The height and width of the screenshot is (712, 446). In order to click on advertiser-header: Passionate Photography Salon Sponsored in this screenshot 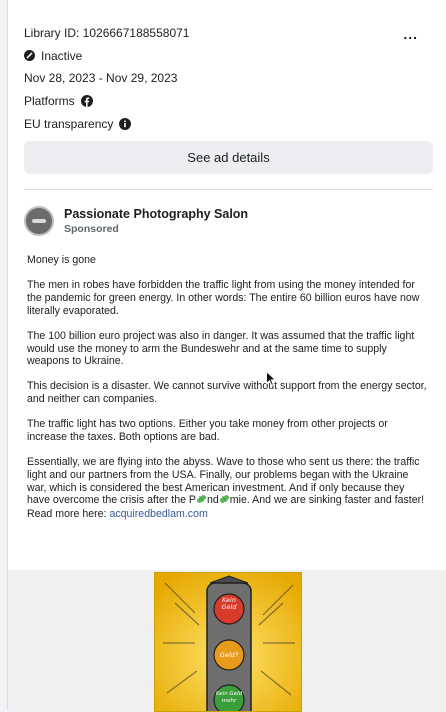, I will do `click(136, 221)`.